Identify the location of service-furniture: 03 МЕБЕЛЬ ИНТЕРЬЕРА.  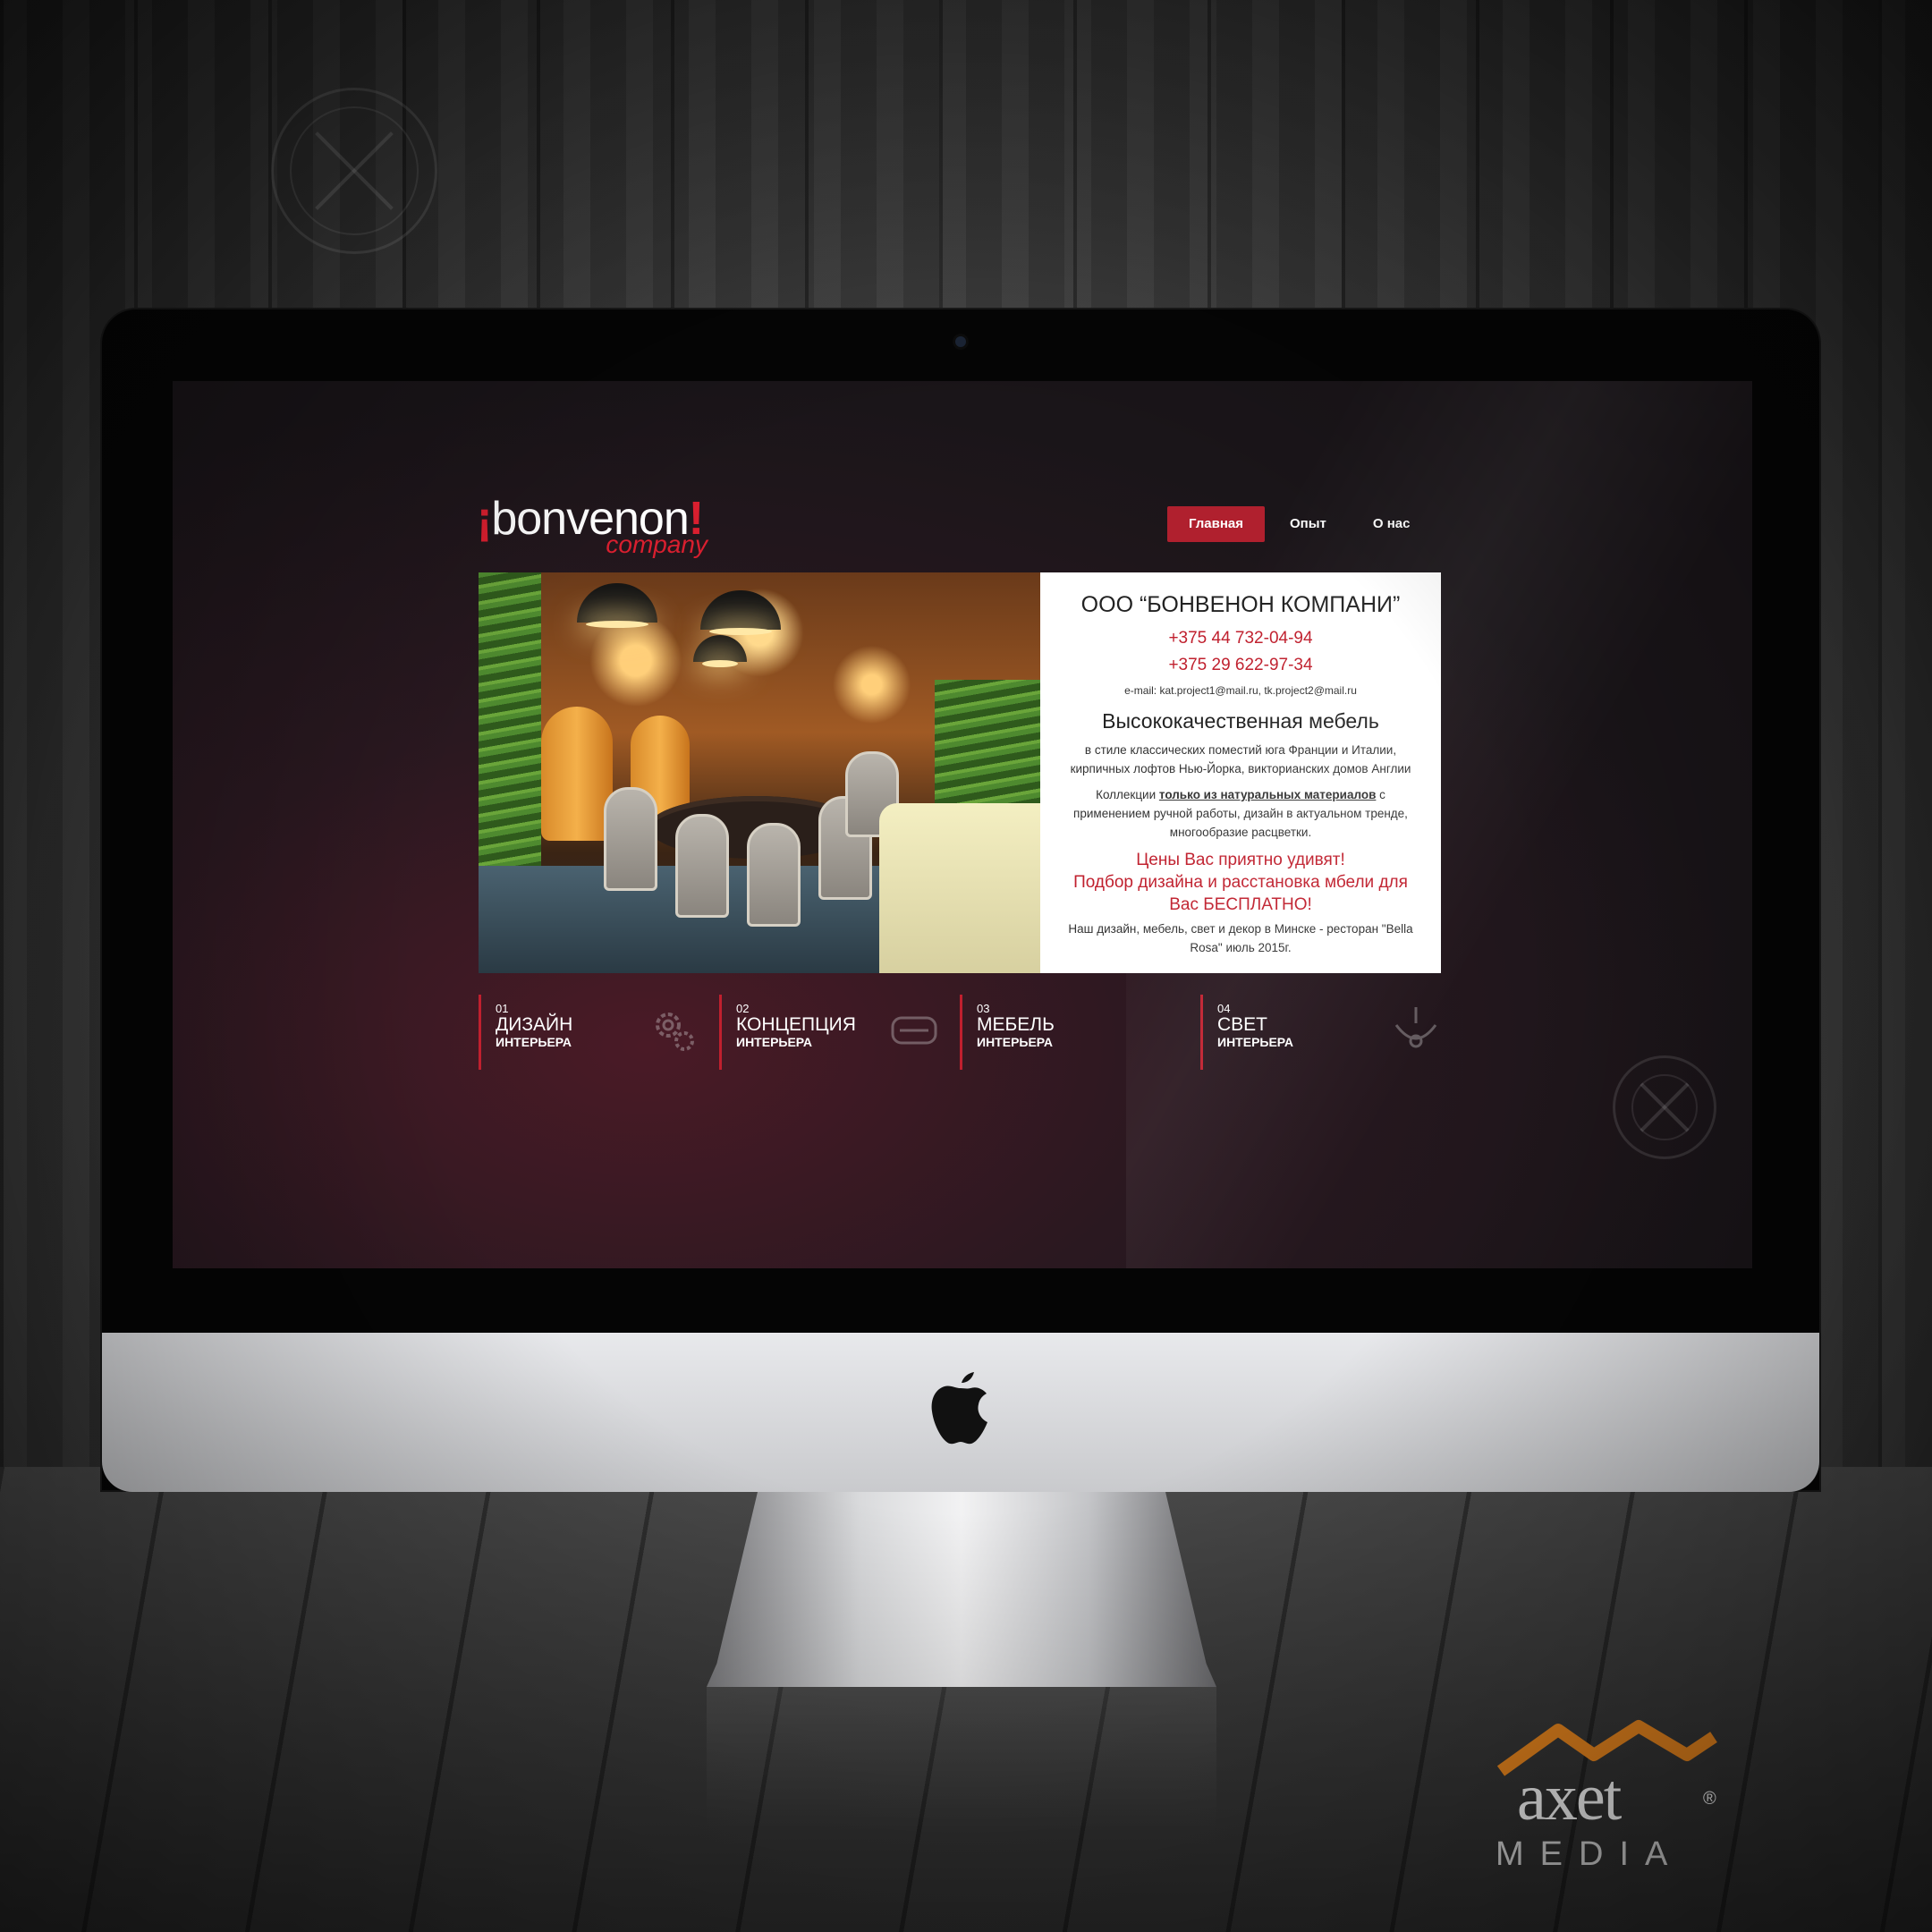
(1045, 1032).